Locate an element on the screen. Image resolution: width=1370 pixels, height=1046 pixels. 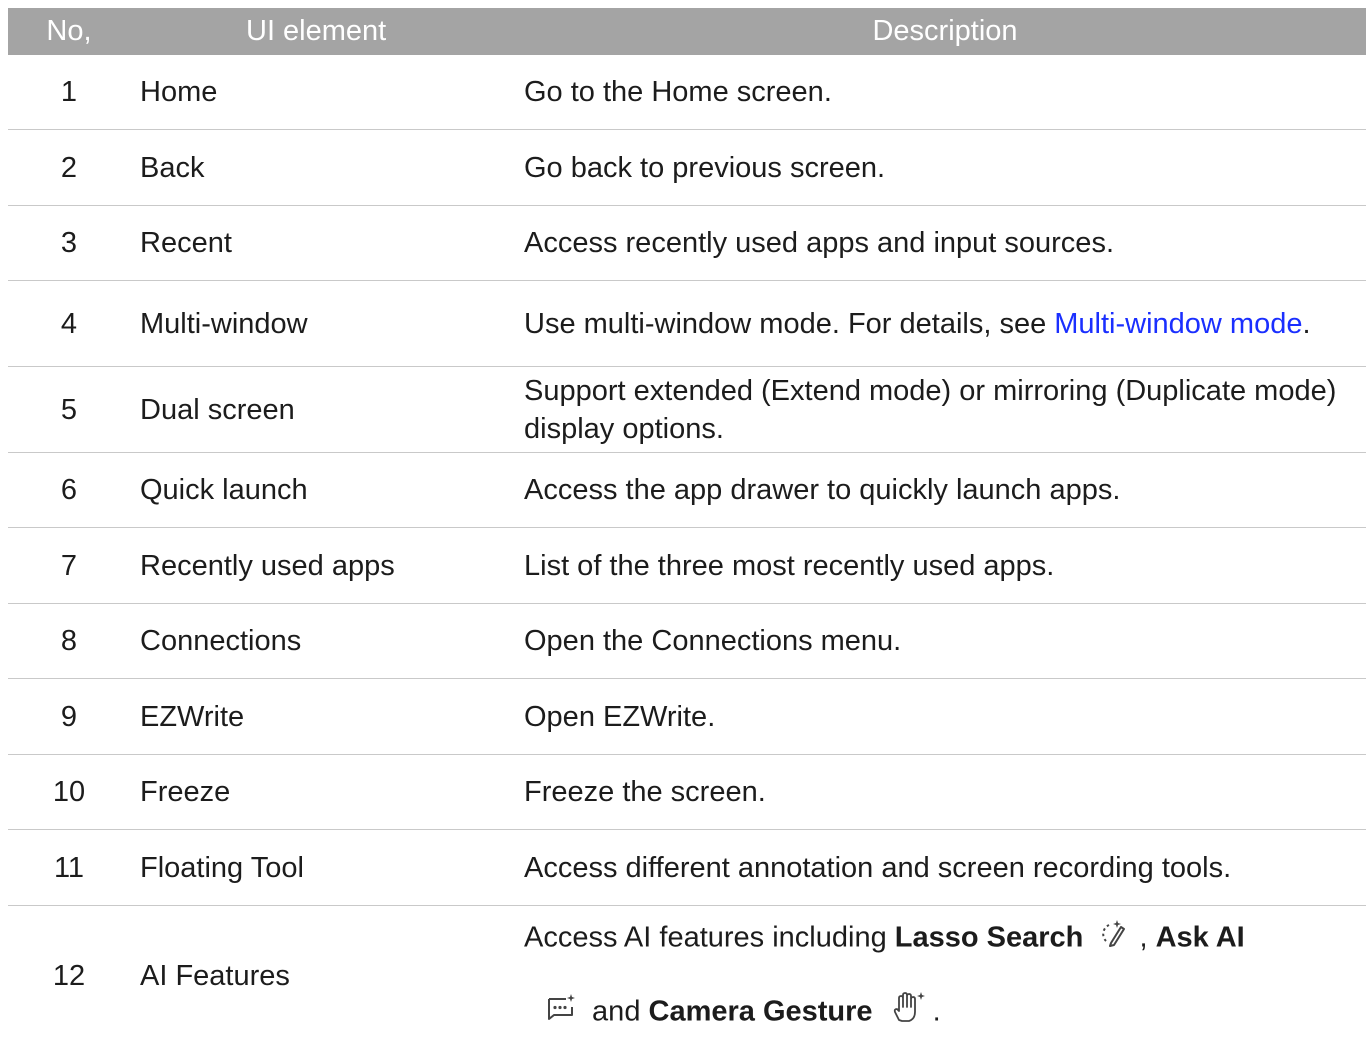
header-description: Description is located at coordinates (945, 31).